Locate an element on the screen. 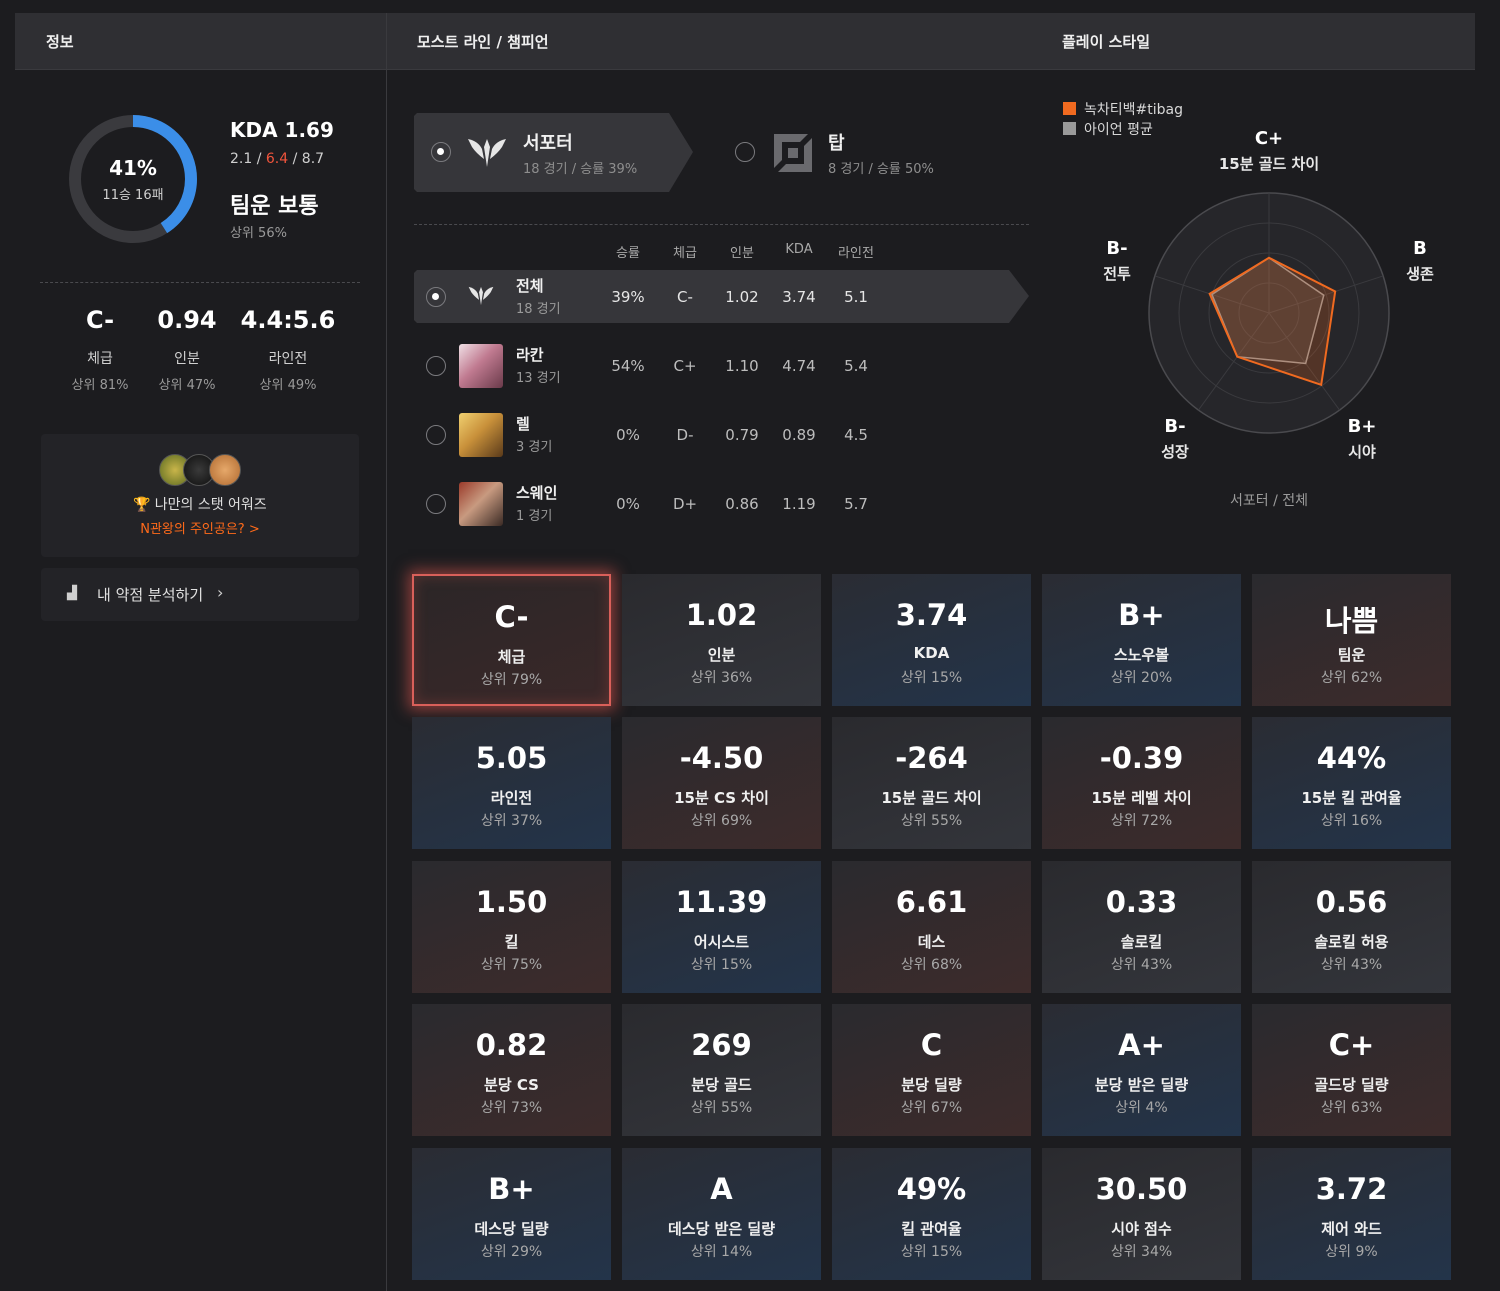 The image size is (1500, 1291). kda-breakdown: 2.1 / 6.4 / 8.7 is located at coordinates (277, 159).